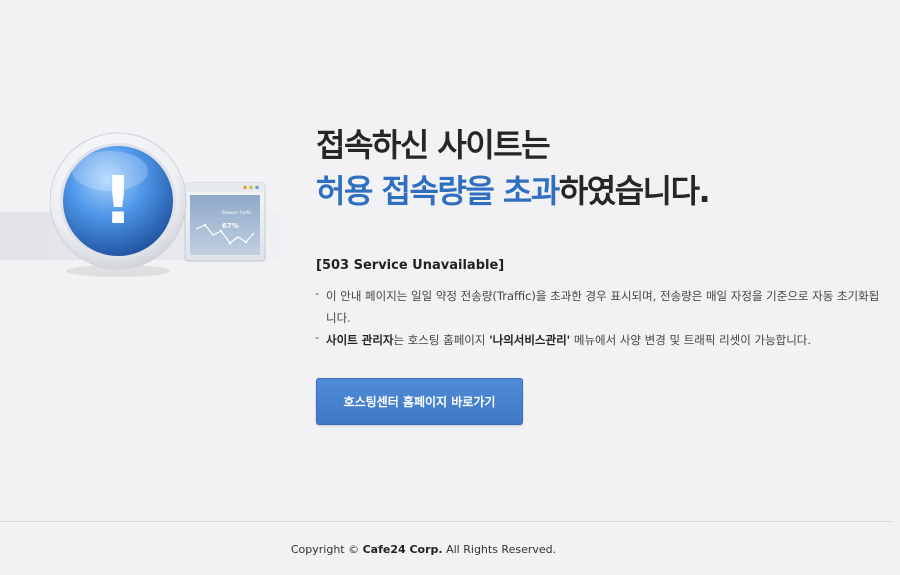  Describe the element at coordinates (402, 549) in the screenshot. I see `copyright-company: Cafe24 Corp.` at that location.